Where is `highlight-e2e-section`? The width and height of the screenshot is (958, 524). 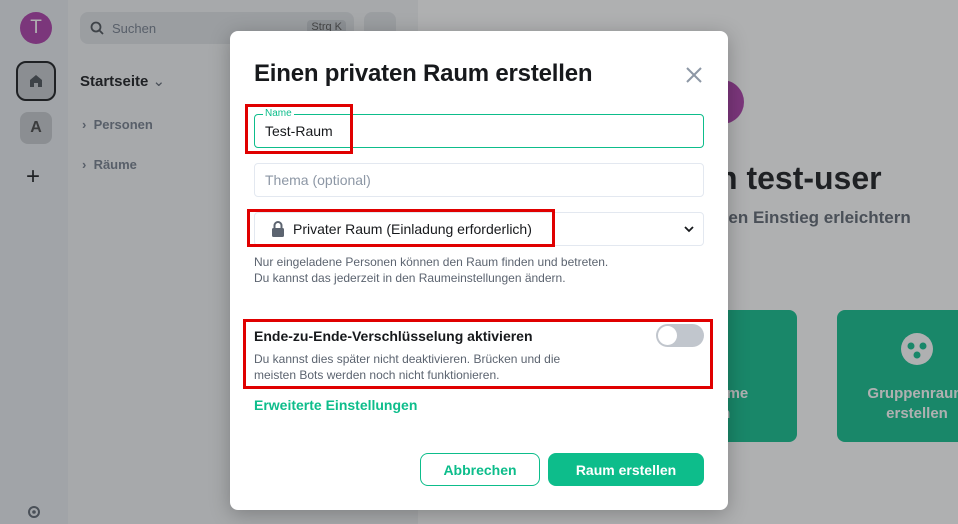 highlight-e2e-section is located at coordinates (478, 354).